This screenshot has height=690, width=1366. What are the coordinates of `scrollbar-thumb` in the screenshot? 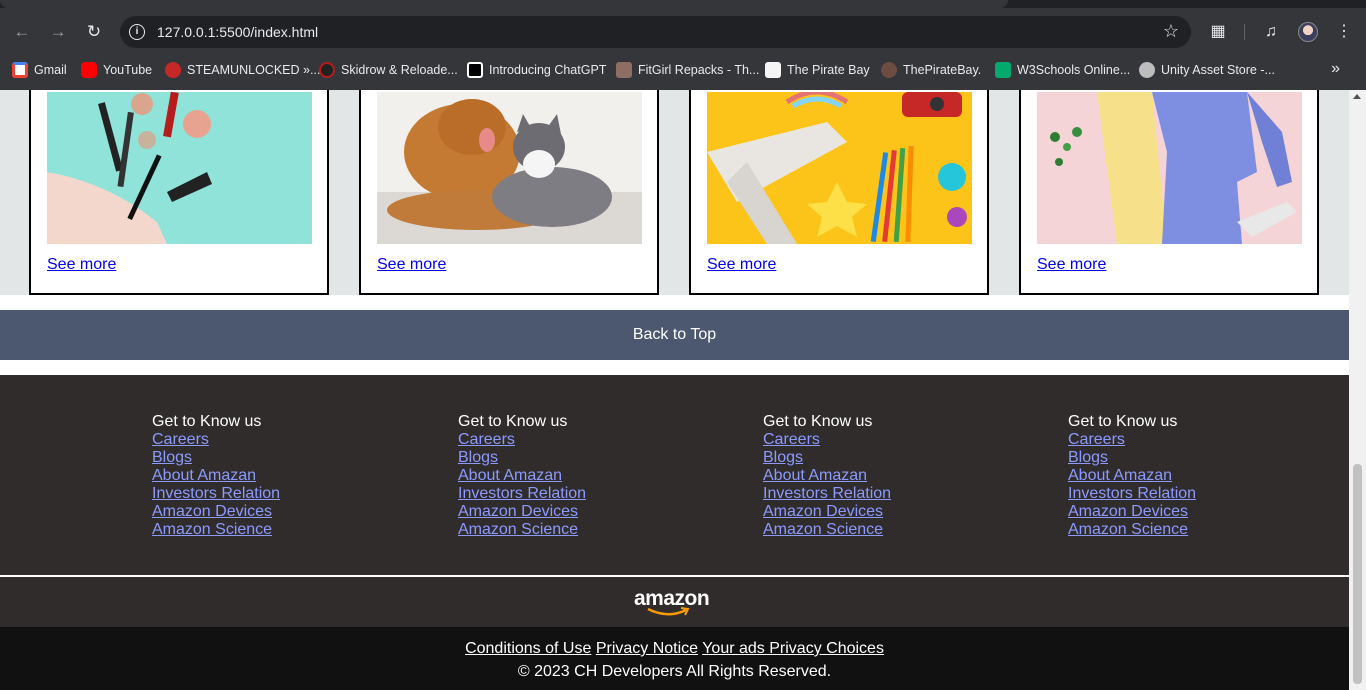 It's located at (1357, 574).